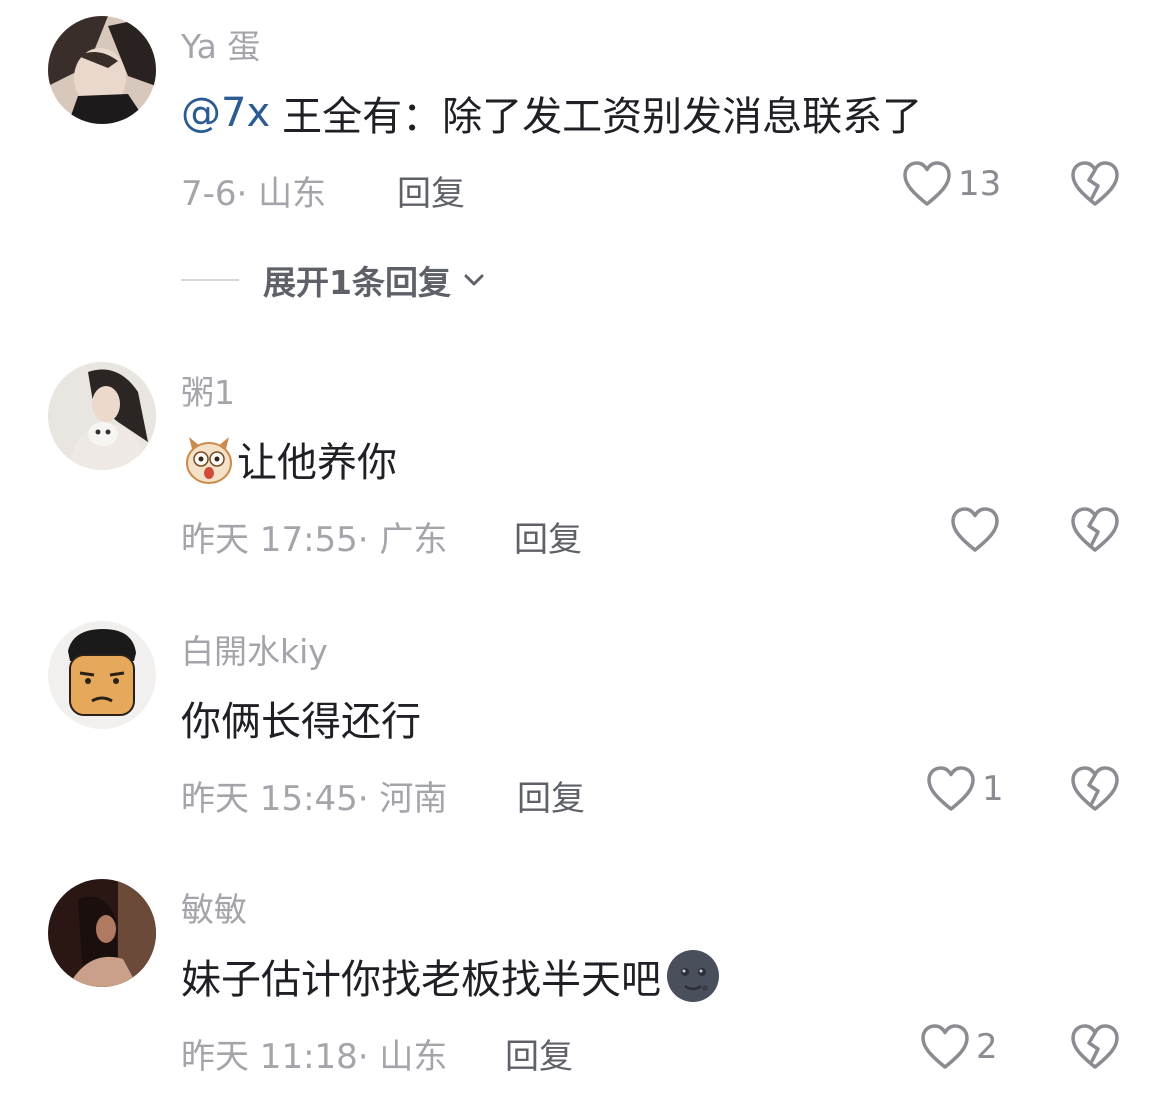 The image size is (1170, 1119). I want to click on comment-time-location: 昨天 15:45· 河南, so click(314, 799).